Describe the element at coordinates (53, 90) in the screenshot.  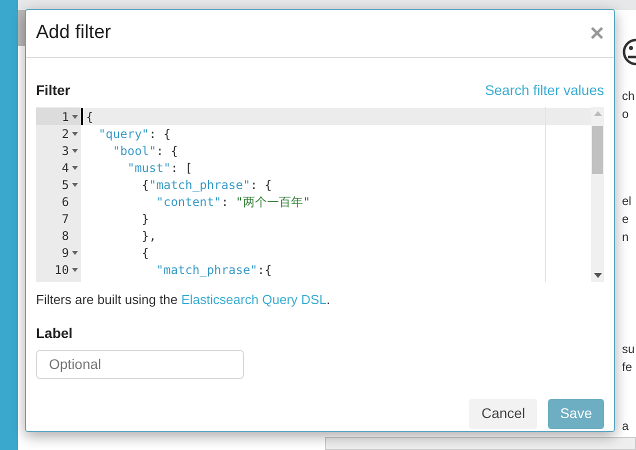
I see `filter-label: Filter` at that location.